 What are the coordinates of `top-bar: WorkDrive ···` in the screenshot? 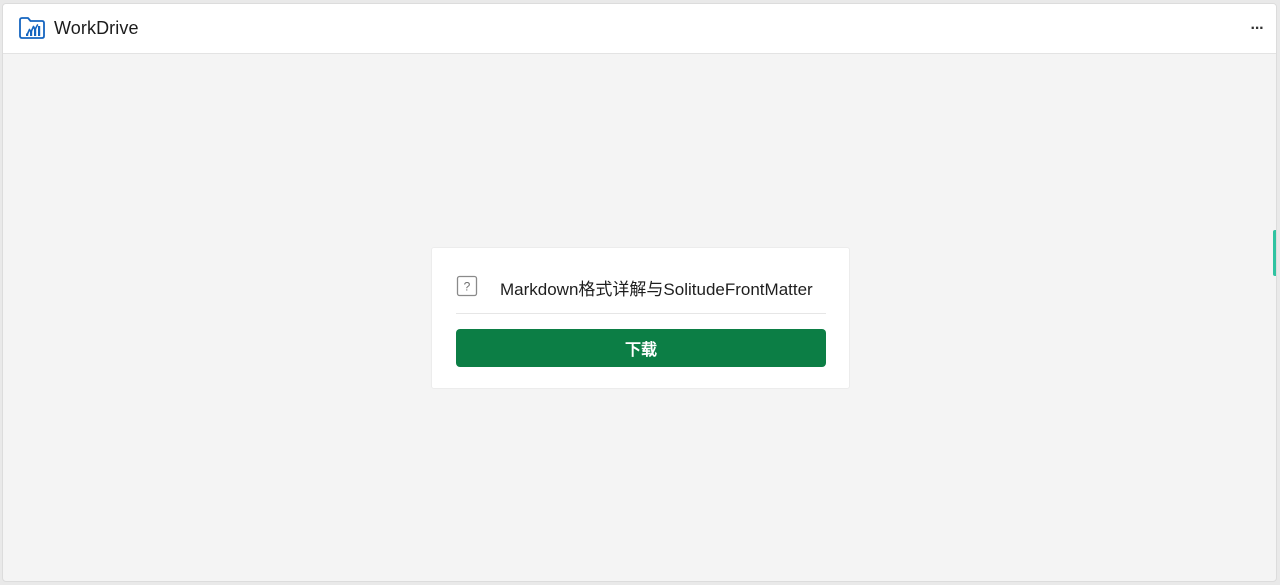 It's located at (639, 29).